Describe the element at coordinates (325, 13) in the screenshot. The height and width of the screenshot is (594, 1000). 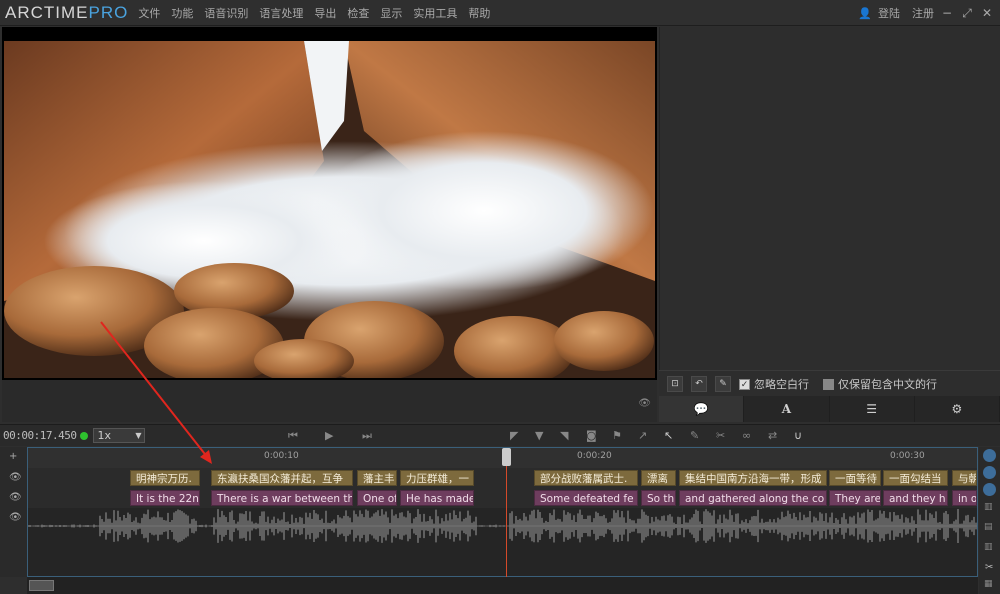
I see `menu-export: 导出` at that location.